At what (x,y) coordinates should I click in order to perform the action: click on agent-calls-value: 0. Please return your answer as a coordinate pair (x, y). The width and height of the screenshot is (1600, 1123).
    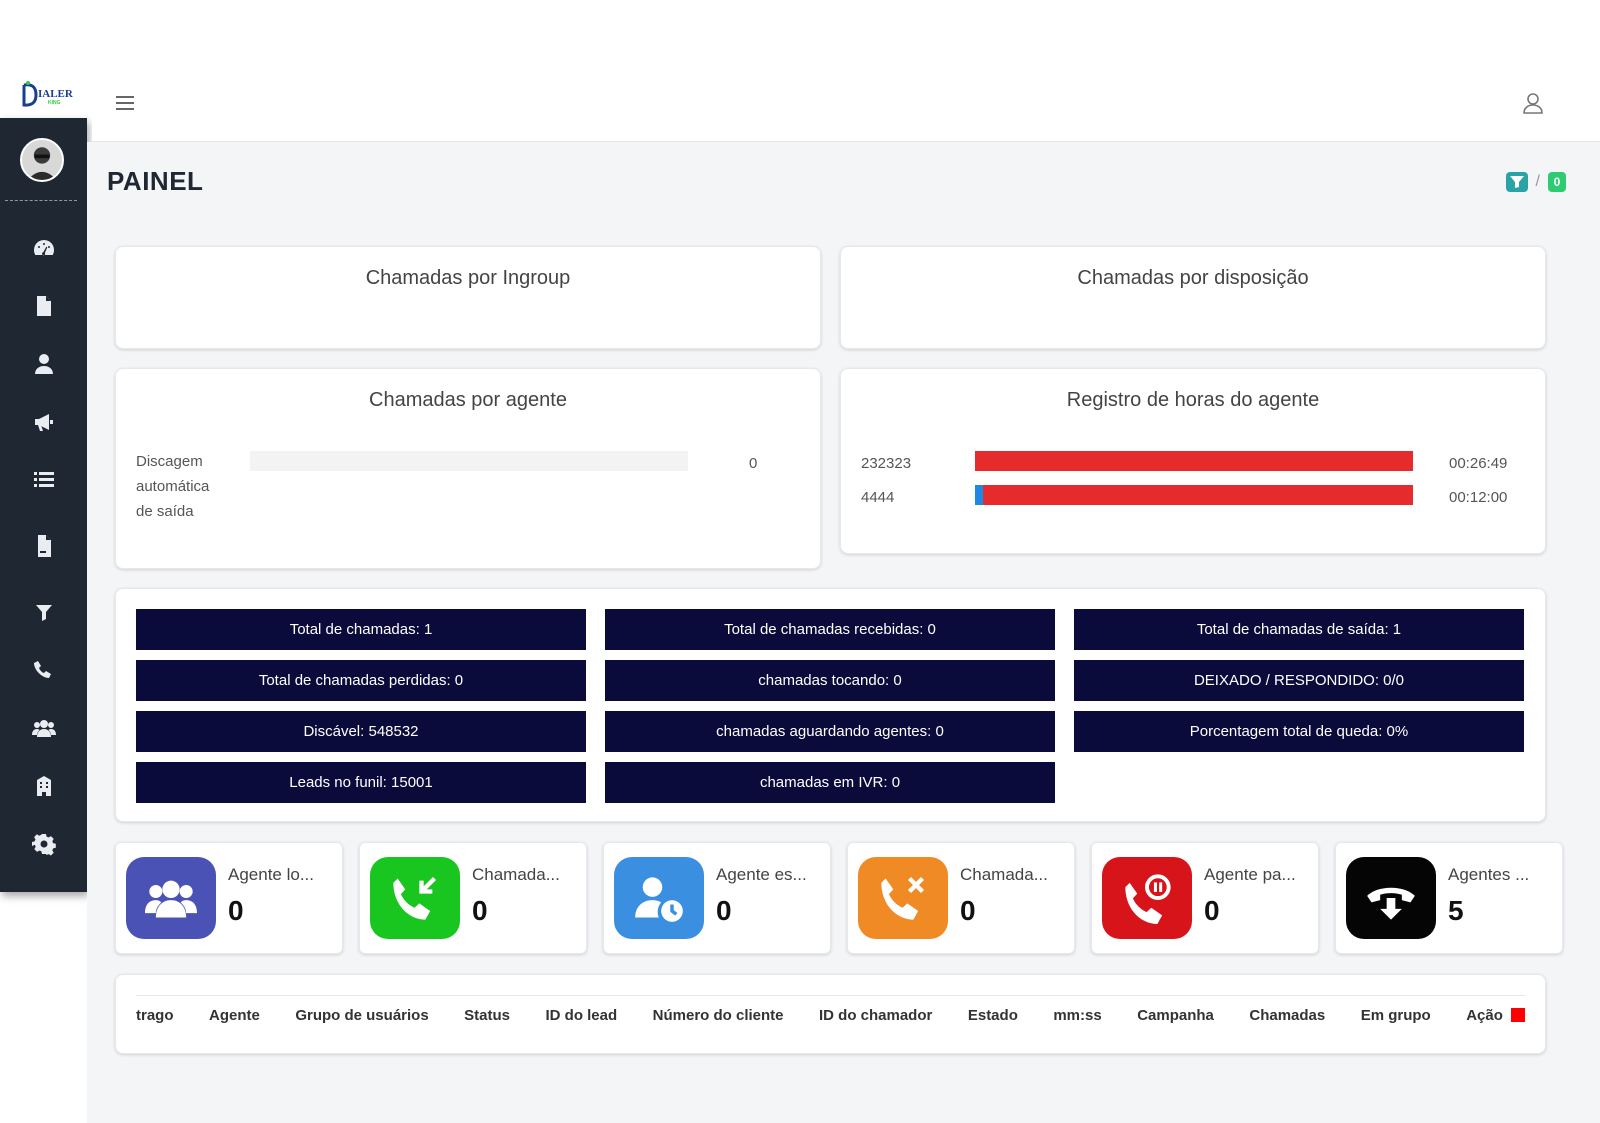
    Looking at the image, I should click on (753, 463).